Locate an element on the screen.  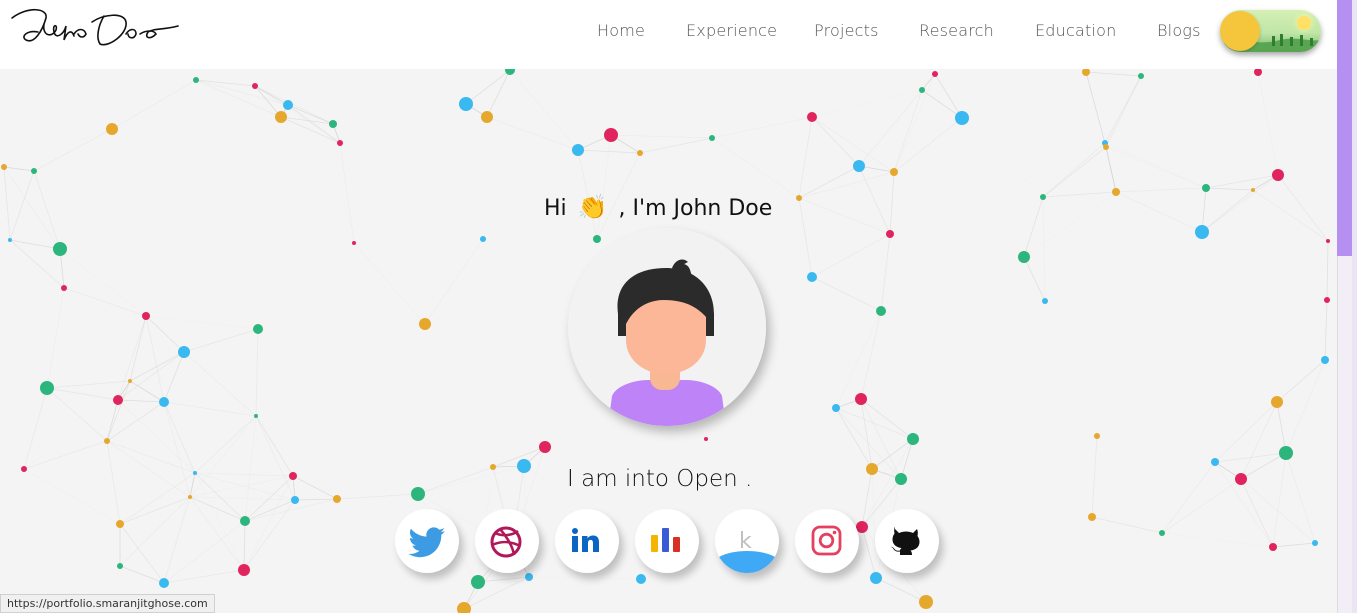
nav-education: Education is located at coordinates (1075, 30).